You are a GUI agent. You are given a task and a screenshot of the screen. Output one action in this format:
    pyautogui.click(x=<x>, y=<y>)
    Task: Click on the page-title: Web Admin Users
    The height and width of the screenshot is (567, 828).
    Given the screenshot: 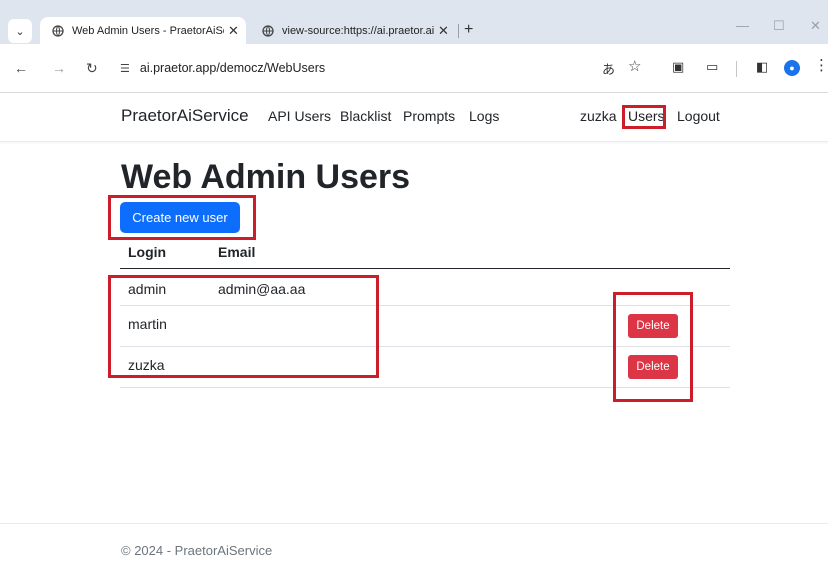 What is the action you would take?
    pyautogui.click(x=266, y=177)
    